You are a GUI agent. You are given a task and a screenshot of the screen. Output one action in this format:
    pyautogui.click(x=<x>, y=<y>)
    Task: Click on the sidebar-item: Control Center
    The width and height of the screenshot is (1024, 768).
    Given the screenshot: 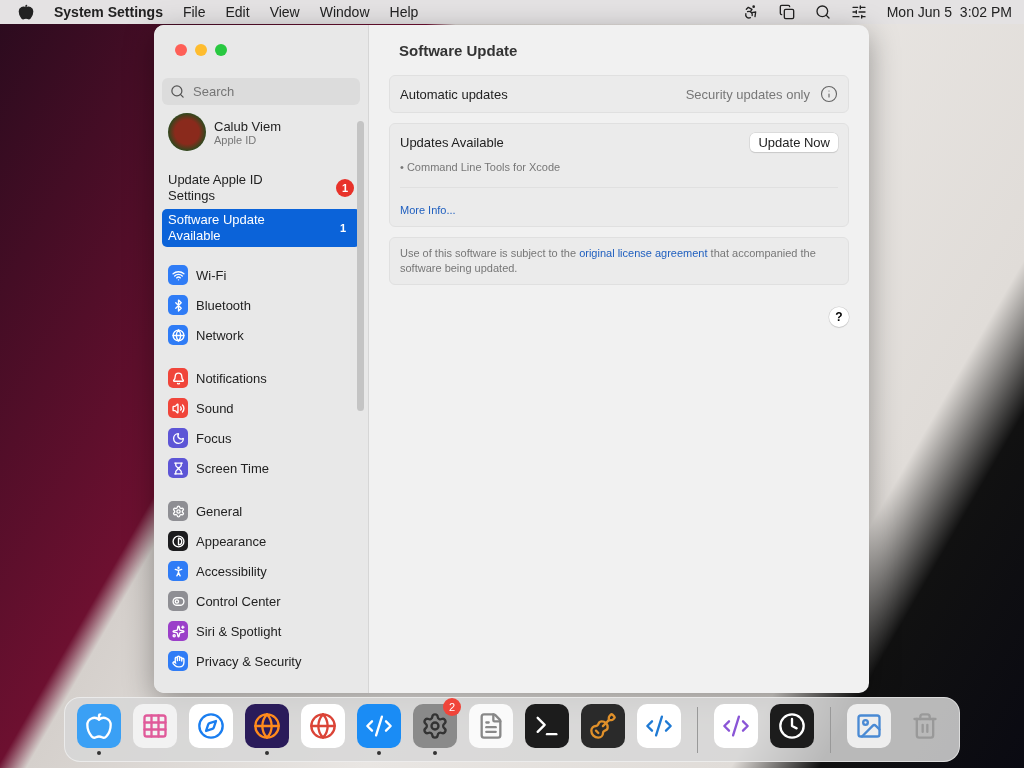 What is the action you would take?
    pyautogui.click(x=261, y=601)
    